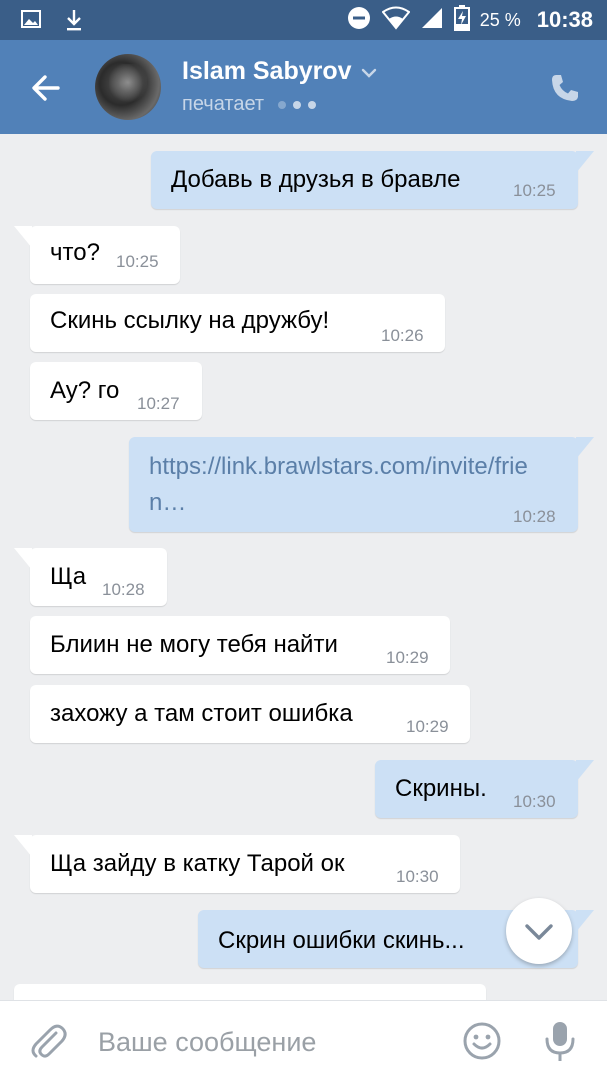 Image resolution: width=607 pixels, height=1081 pixels. What do you see at coordinates (201, 713) in the screenshot?
I see `message-text: захожу а там стоит ошибка` at bounding box center [201, 713].